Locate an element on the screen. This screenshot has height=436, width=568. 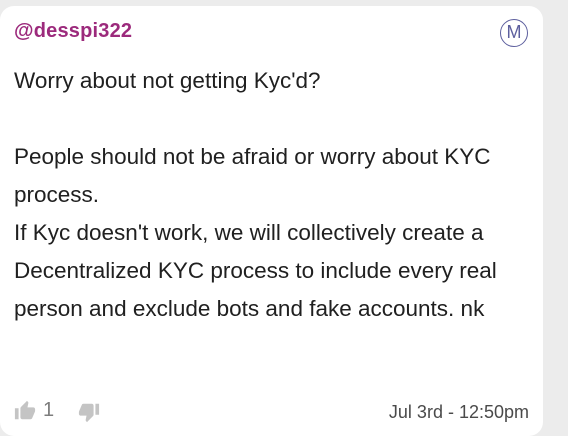
post-footer: 1 Jul 3rd - 12:50pm is located at coordinates (271, 411).